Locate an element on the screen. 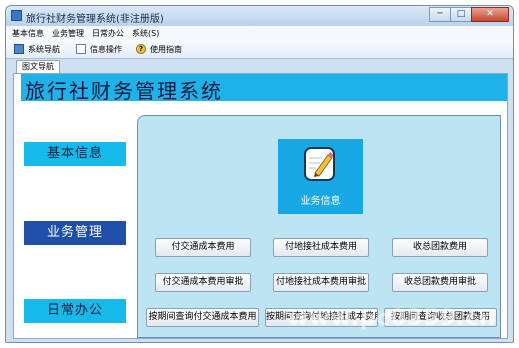  header-banner: 旅行社财务管理系统 is located at coordinates (264, 88).